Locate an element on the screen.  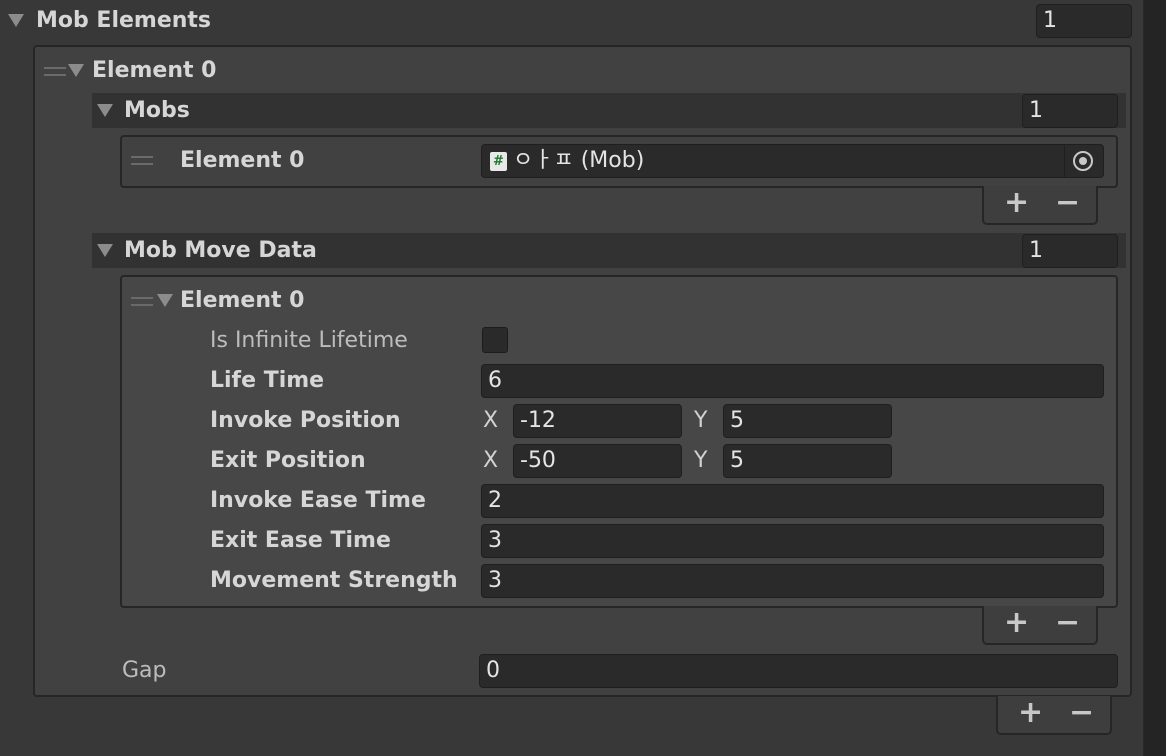
mobs-add-remove-bar is located at coordinates (1040, 205).